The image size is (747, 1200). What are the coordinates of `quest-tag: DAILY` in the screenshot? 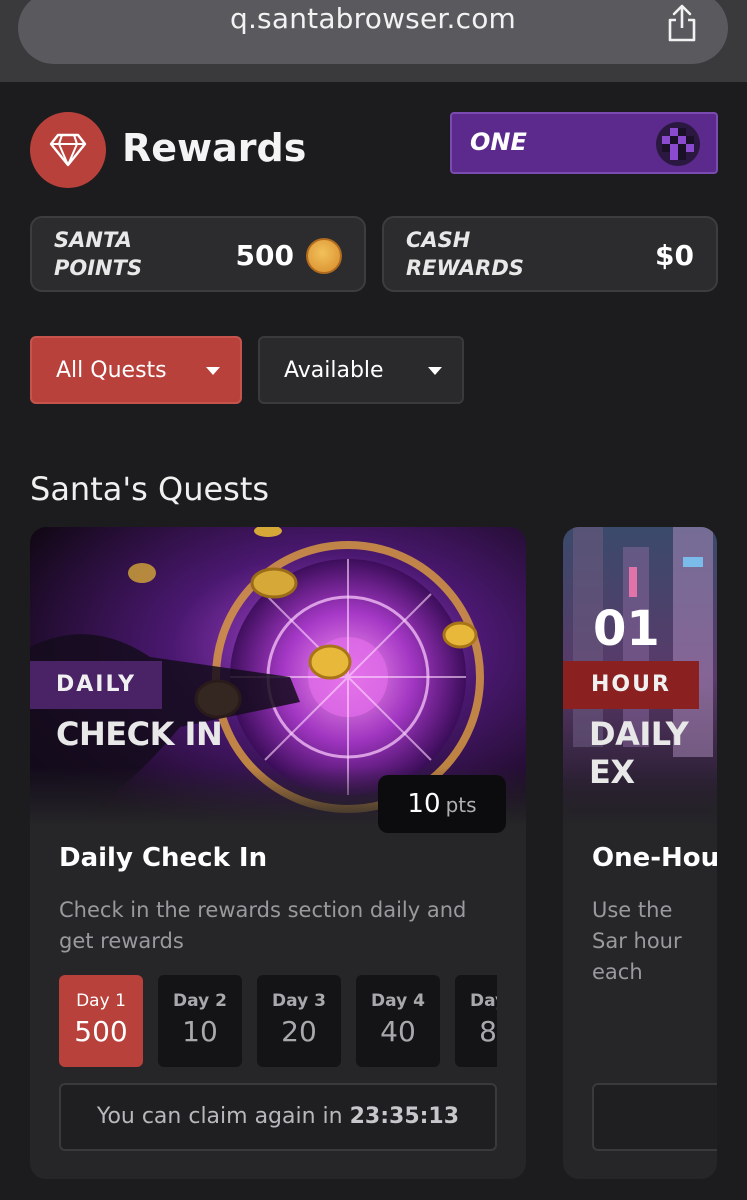 It's located at (96, 685).